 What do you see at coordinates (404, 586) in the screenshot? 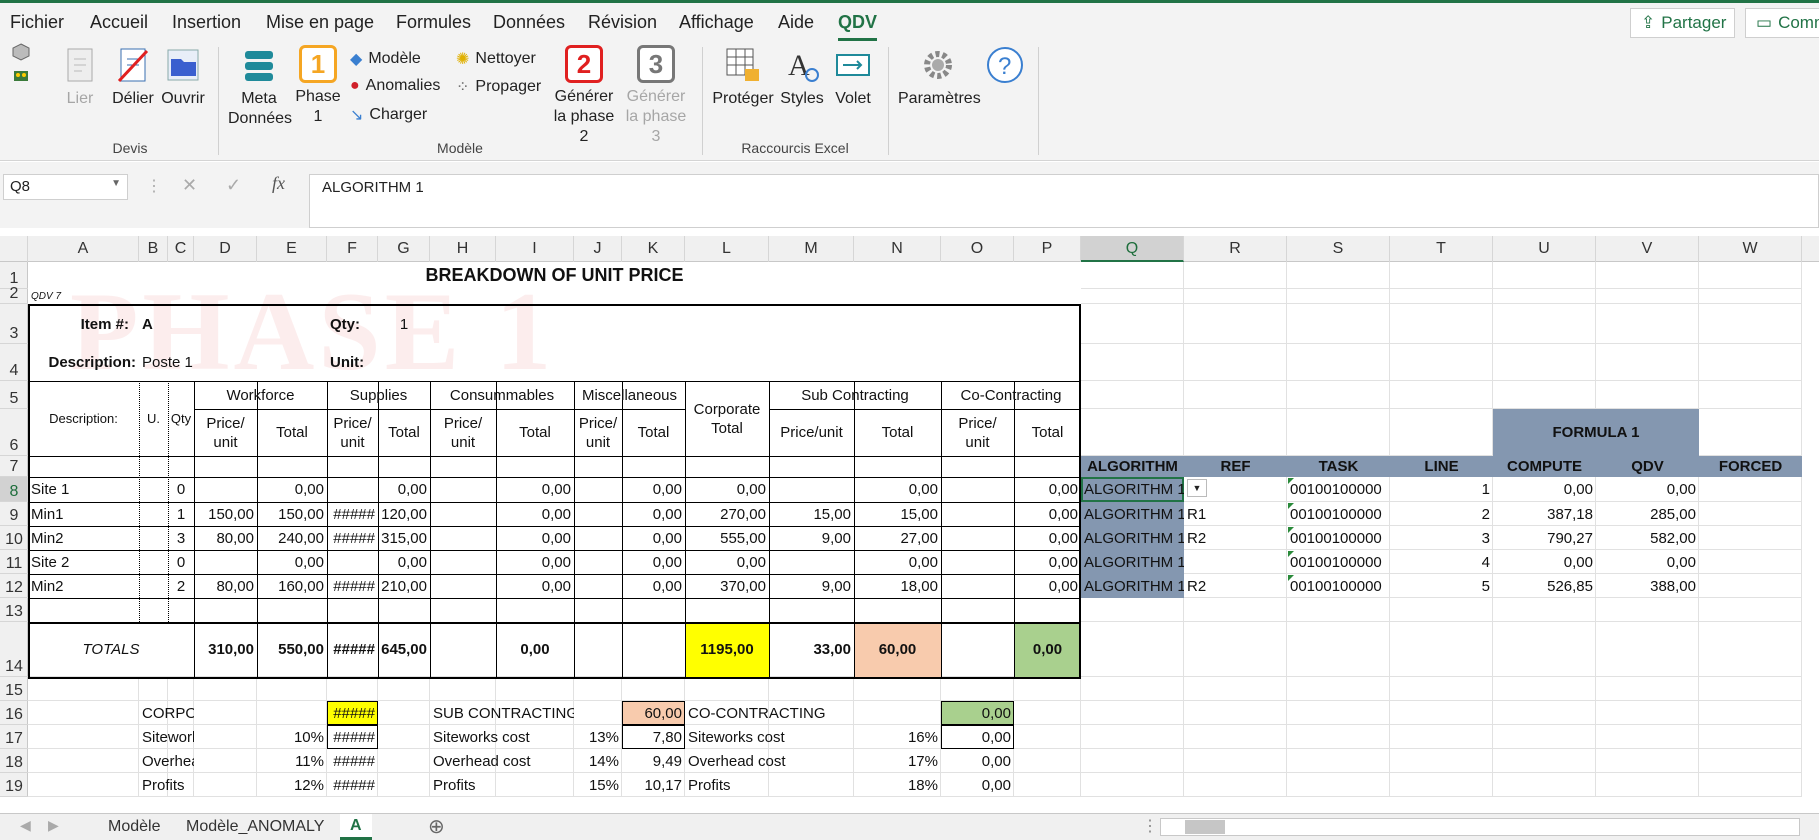
I see `line-g: 210,00` at bounding box center [404, 586].